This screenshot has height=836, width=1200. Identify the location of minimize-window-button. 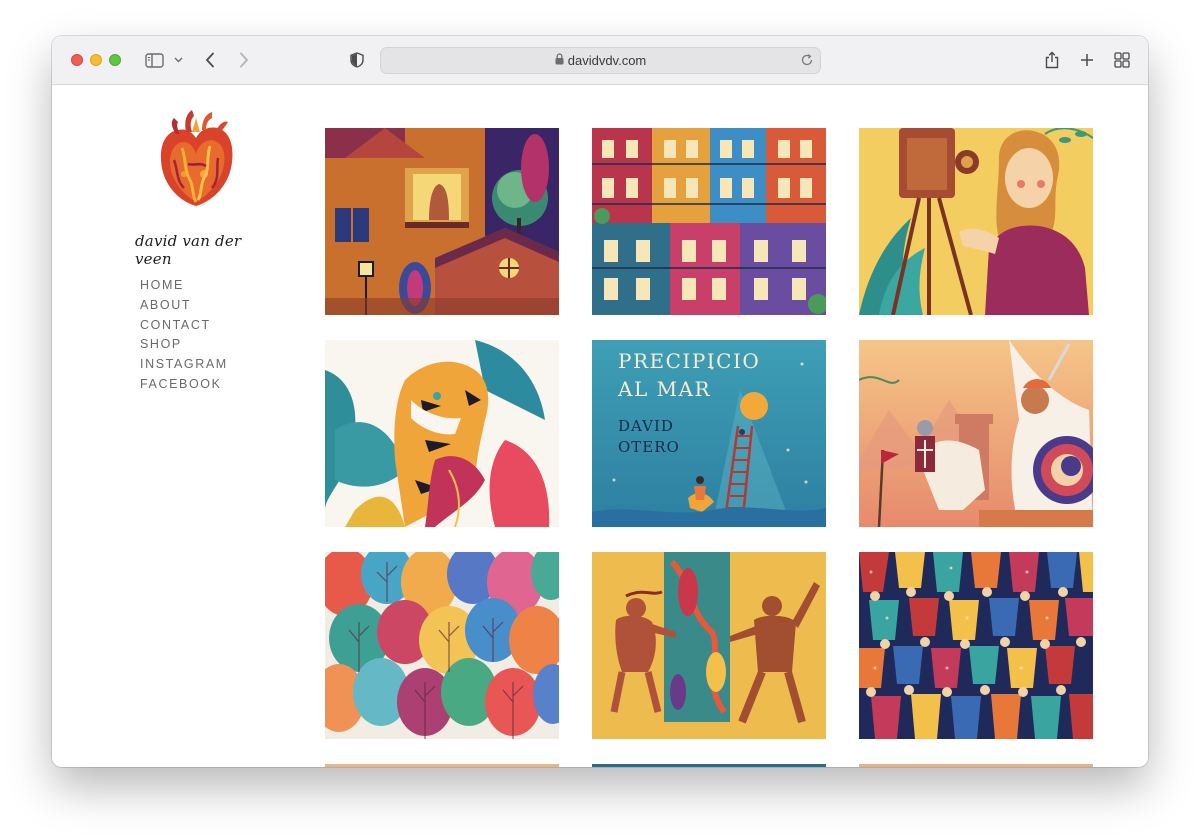
(96, 60).